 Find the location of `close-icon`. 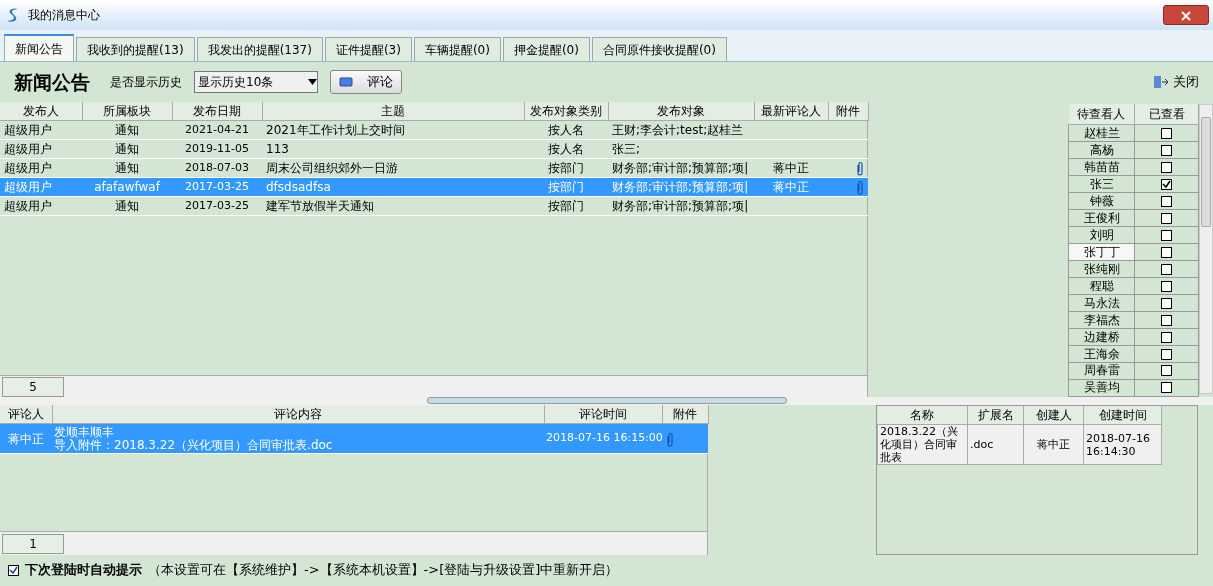

close-icon is located at coordinates (1186, 15).